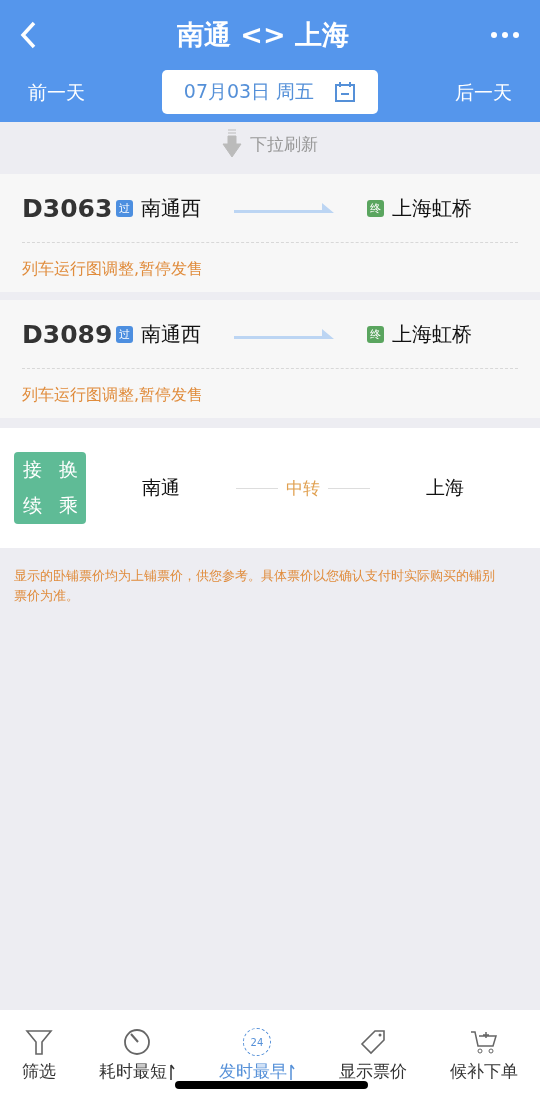  I want to click on badge-character: 乘, so click(68, 505).